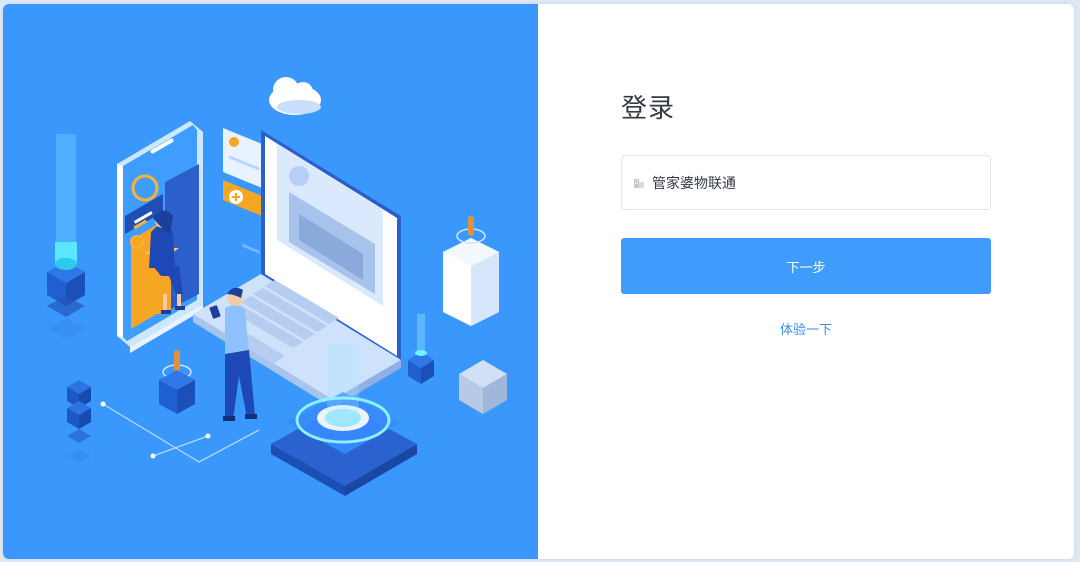 The width and height of the screenshot is (1080, 562). I want to click on company-field, so click(806, 182).